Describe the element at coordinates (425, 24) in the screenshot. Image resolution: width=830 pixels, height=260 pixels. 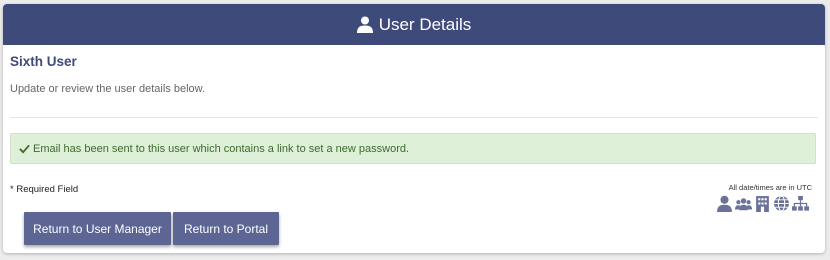
I see `page-title: User Details` at that location.